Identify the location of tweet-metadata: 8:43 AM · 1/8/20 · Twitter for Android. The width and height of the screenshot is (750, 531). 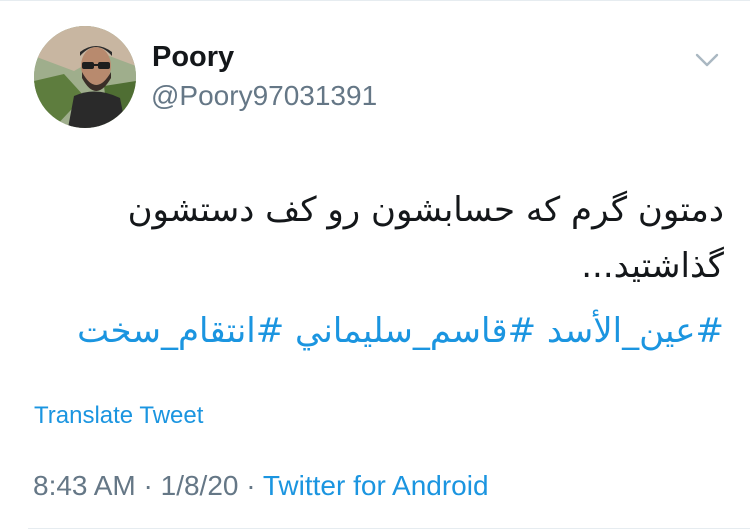
(261, 486).